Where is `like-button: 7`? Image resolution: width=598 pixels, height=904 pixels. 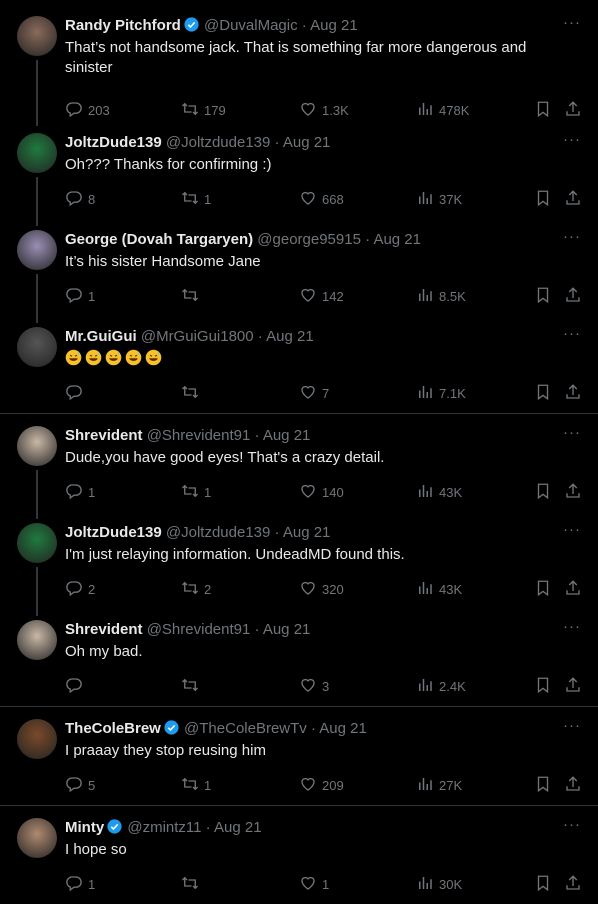
like-button: 7 is located at coordinates (314, 393).